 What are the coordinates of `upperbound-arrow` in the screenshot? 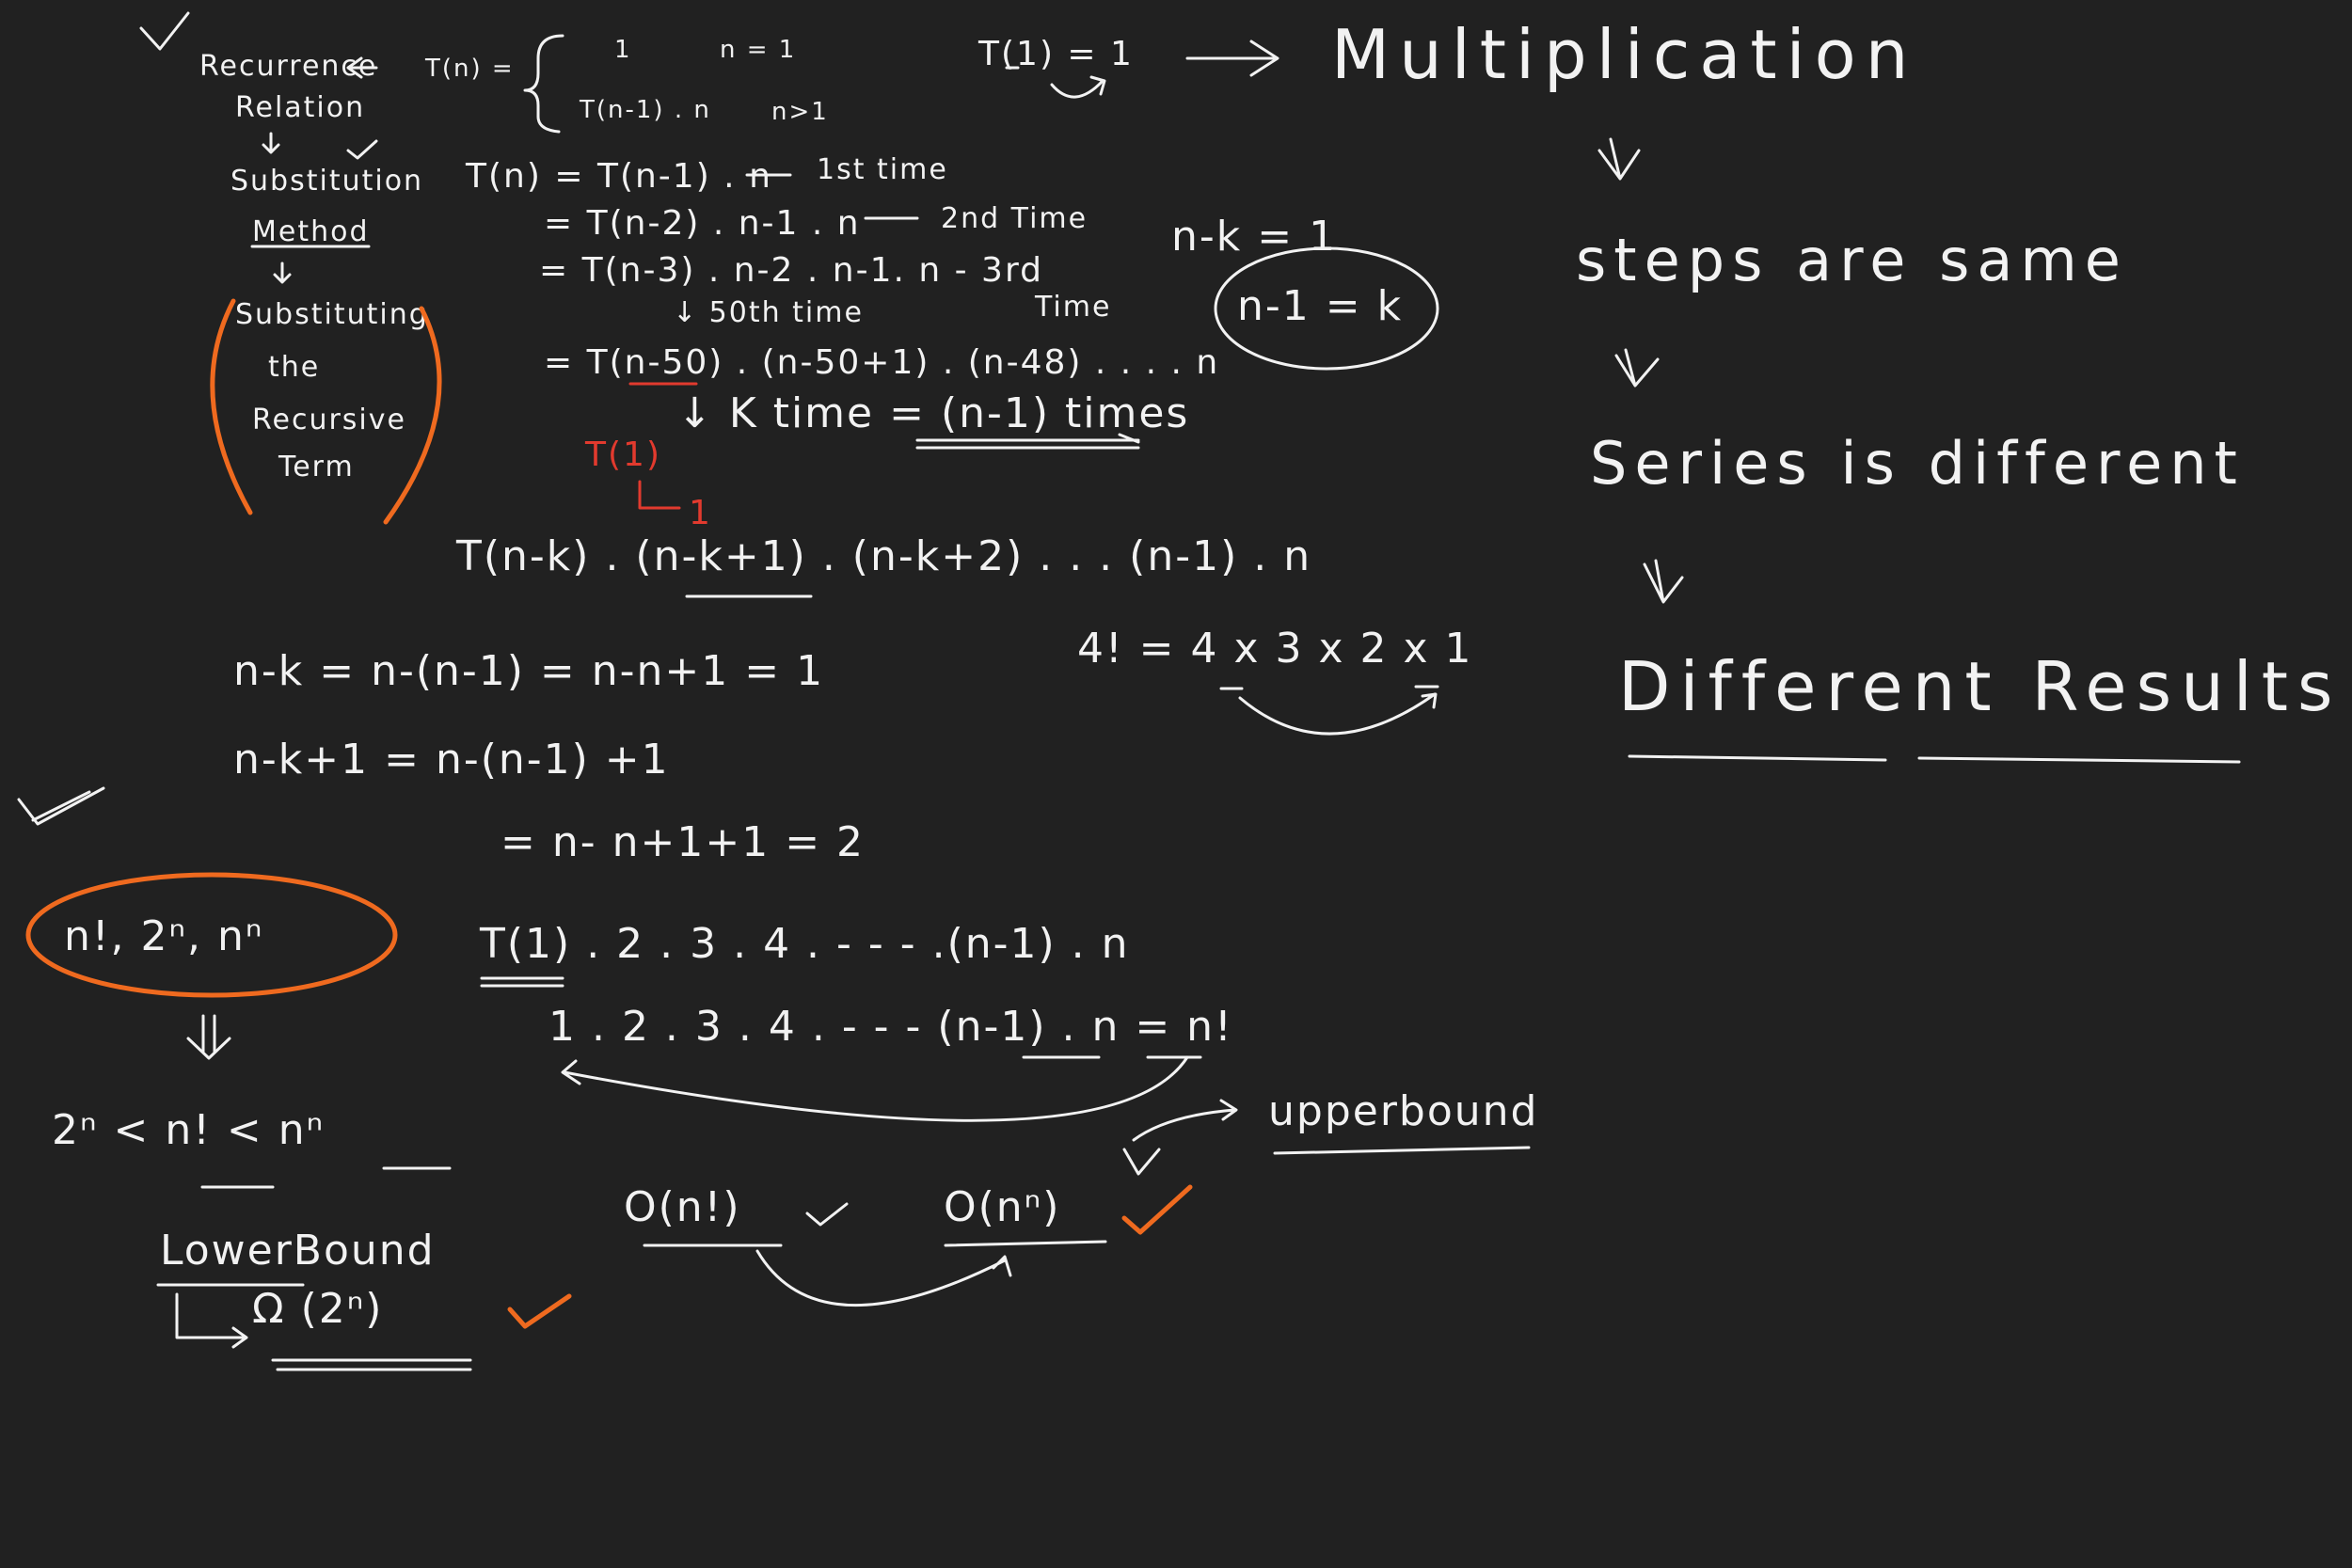 It's located at (1185, 1120).